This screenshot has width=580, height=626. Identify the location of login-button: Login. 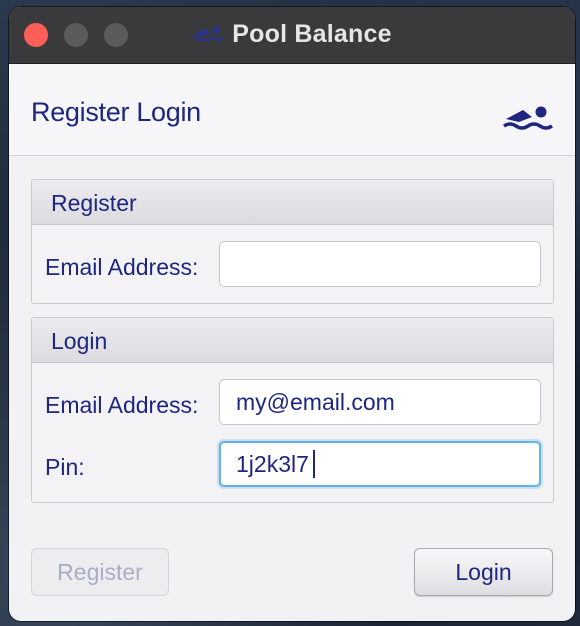
(483, 572).